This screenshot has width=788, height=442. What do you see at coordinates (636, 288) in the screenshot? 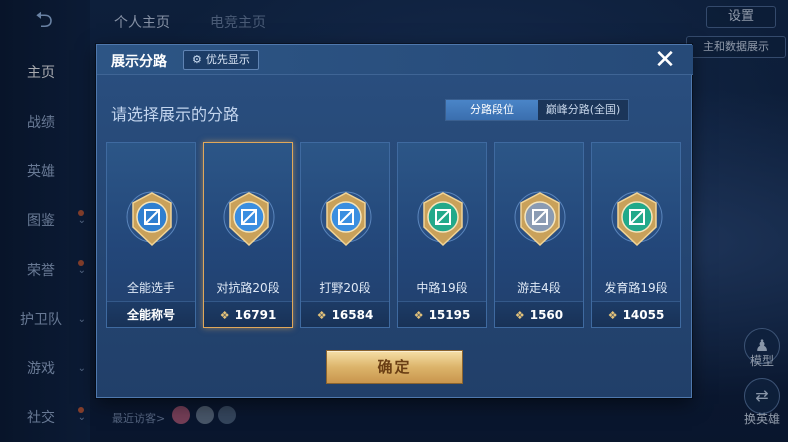
I see `lane-name: 发育路19段` at bounding box center [636, 288].